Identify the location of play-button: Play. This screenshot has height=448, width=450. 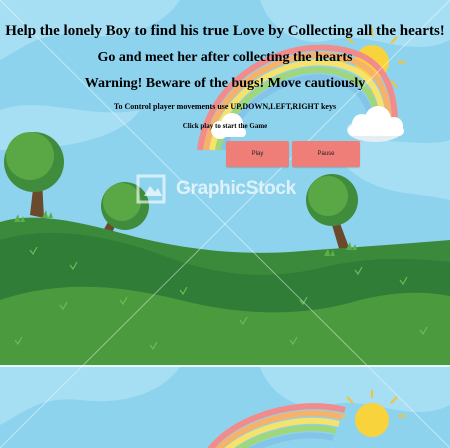
(257, 154).